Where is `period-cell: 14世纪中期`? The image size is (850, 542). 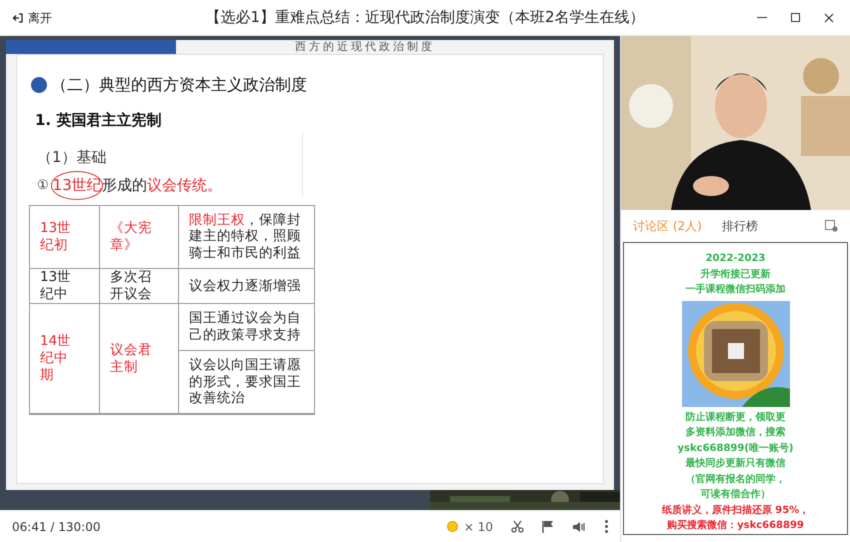
period-cell: 14世纪中期 is located at coordinates (56, 358).